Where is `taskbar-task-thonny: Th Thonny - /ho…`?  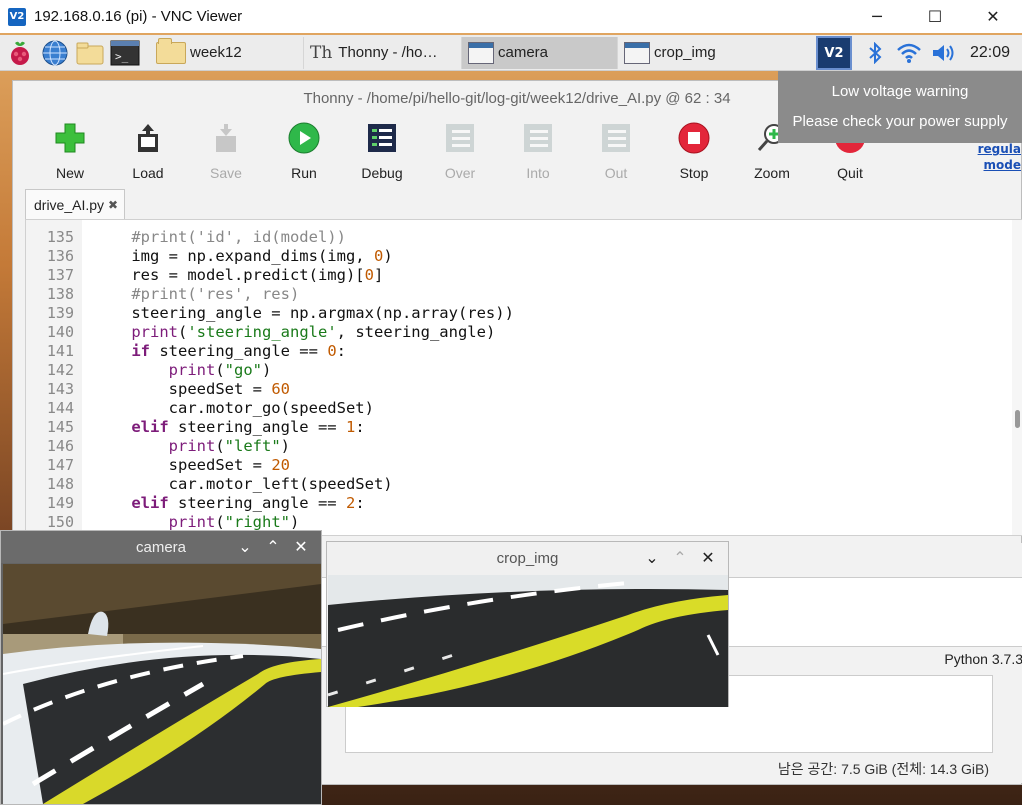
taskbar-task-thonny: Th Thonny - /ho… is located at coordinates (383, 52).